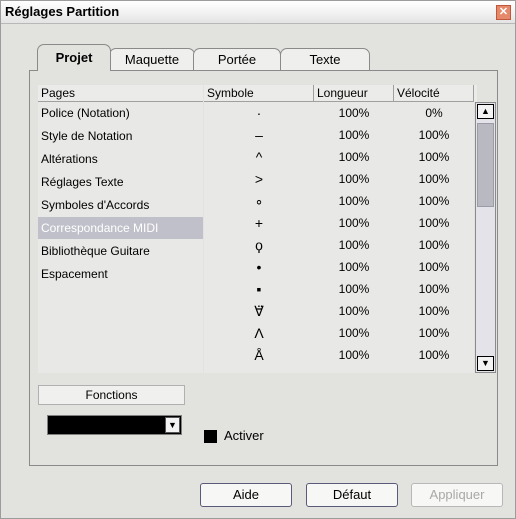 The image size is (516, 519). What do you see at coordinates (85, 113) in the screenshot?
I see `page-item-label: Police (Notation)` at bounding box center [85, 113].